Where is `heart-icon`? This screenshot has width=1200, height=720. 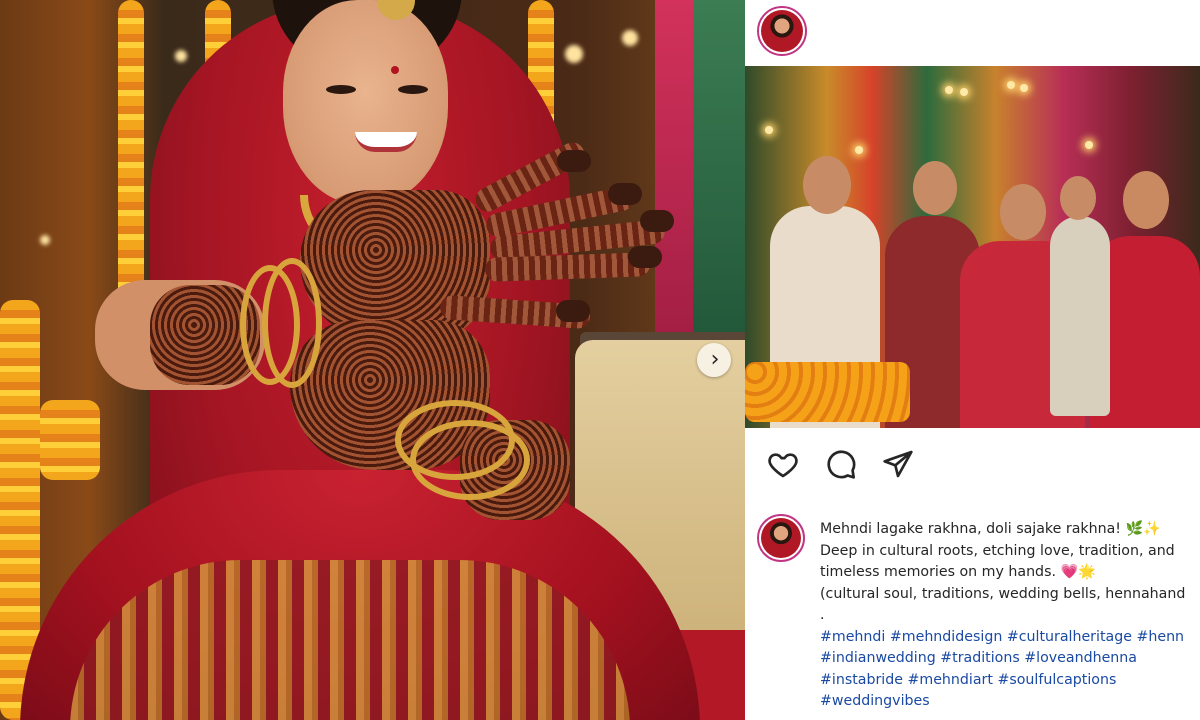
heart-icon is located at coordinates (783, 465).